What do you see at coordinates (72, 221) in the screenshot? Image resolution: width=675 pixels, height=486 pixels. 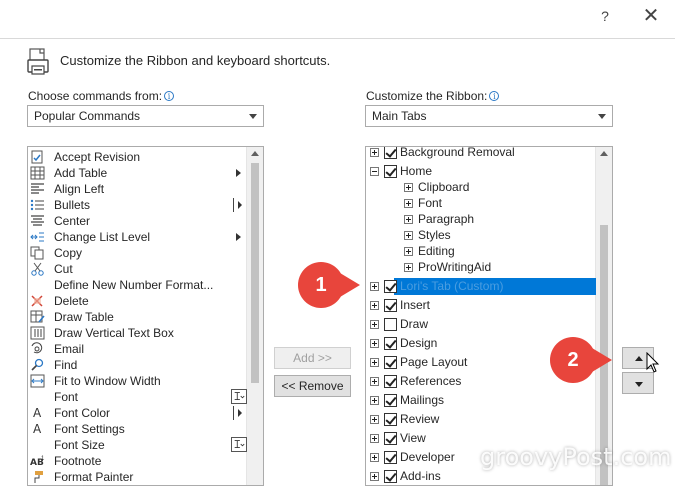 I see `list-item-label: Center` at bounding box center [72, 221].